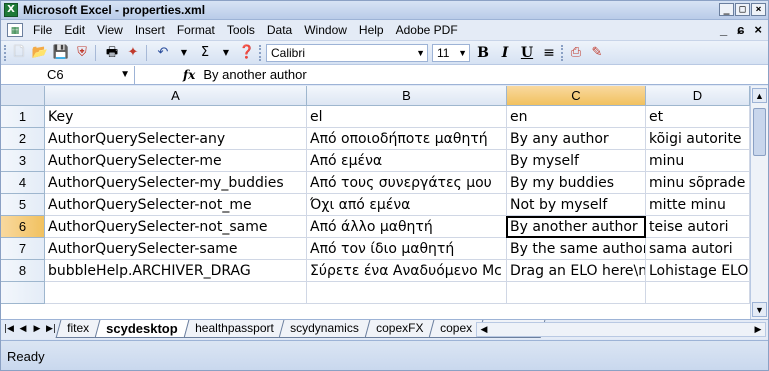 The width and height of the screenshot is (769, 371). I want to click on vertical-scroll-thumb, so click(759, 132).